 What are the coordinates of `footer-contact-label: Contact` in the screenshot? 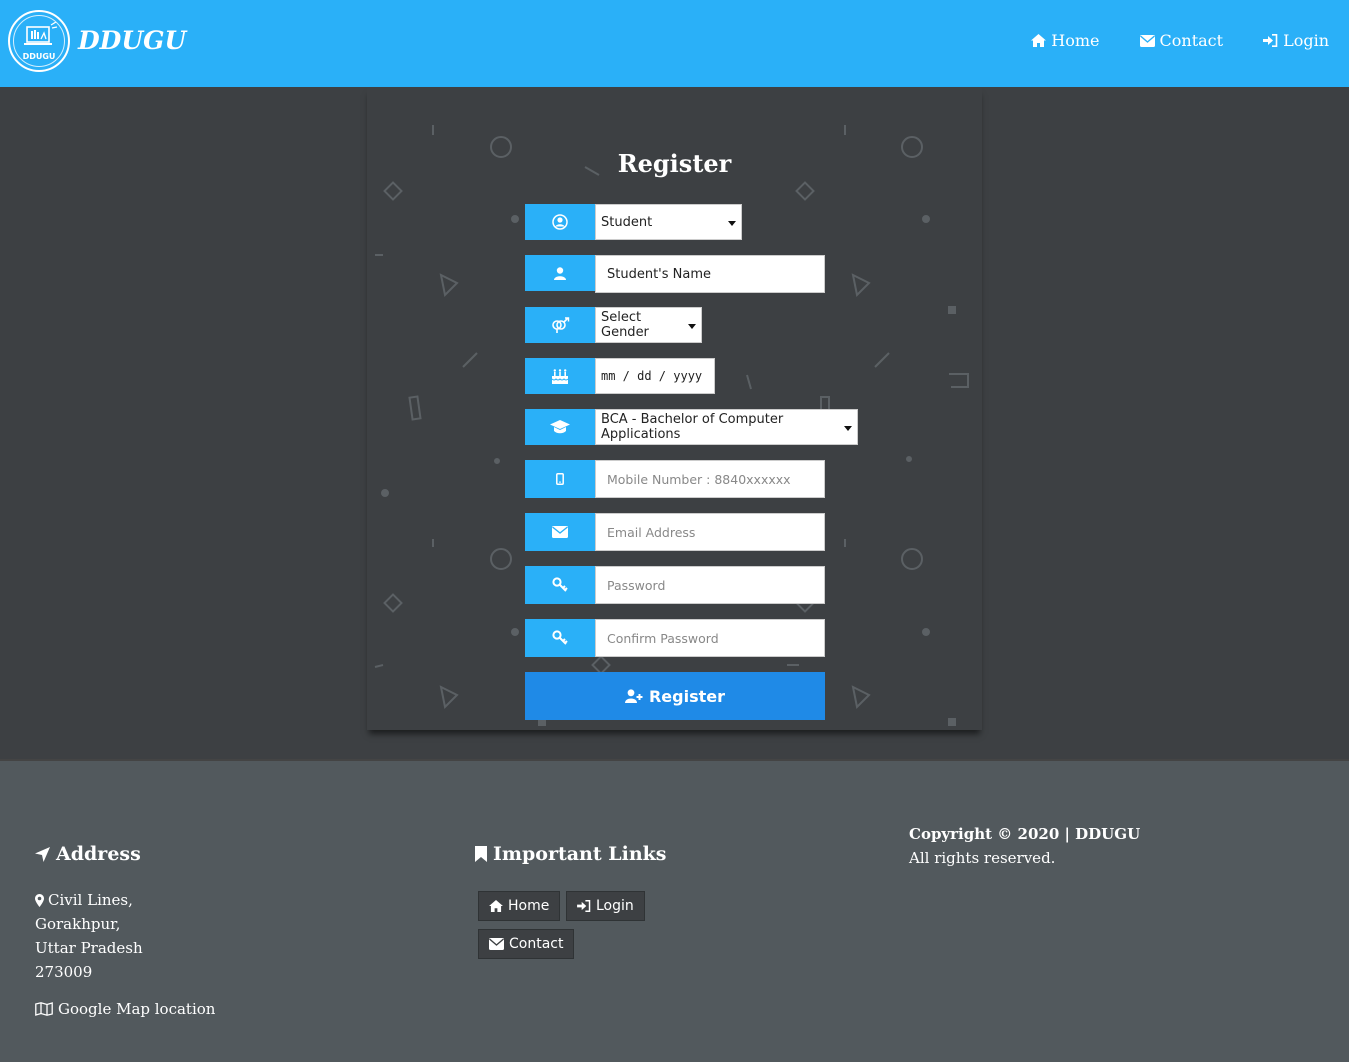 It's located at (536, 944).